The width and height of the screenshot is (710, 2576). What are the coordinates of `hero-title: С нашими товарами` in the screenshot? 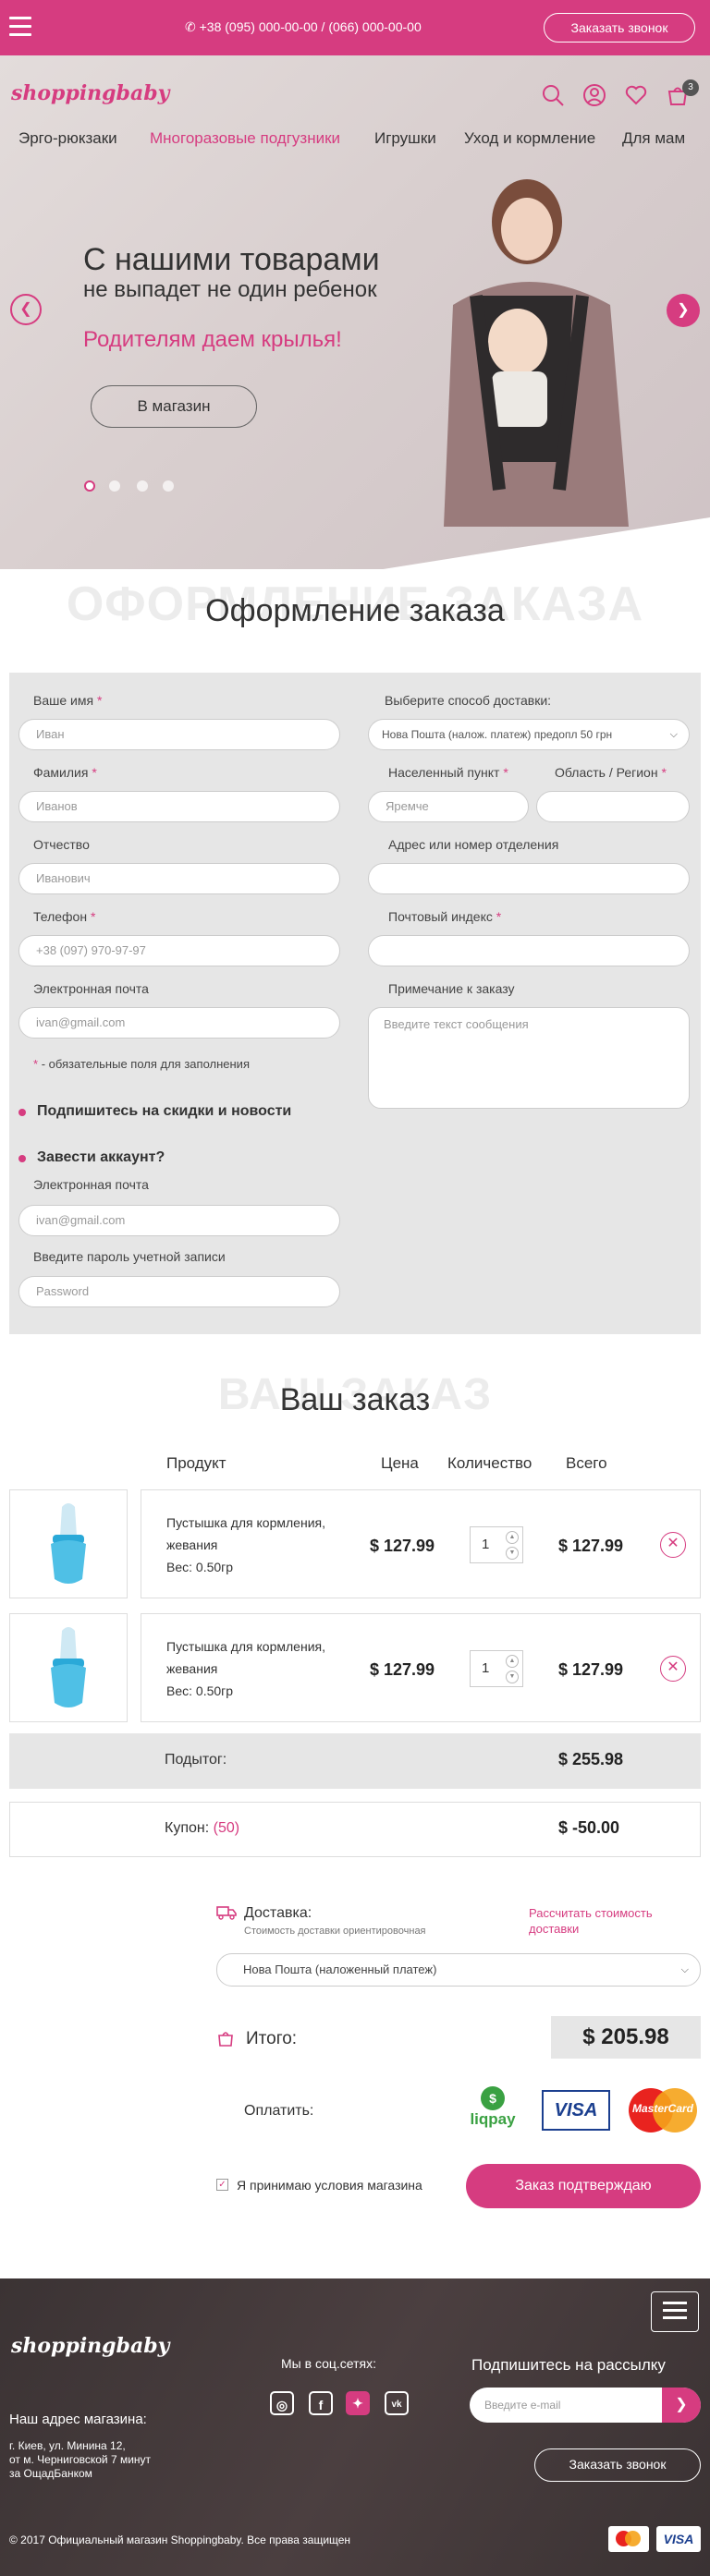 It's located at (231, 259).